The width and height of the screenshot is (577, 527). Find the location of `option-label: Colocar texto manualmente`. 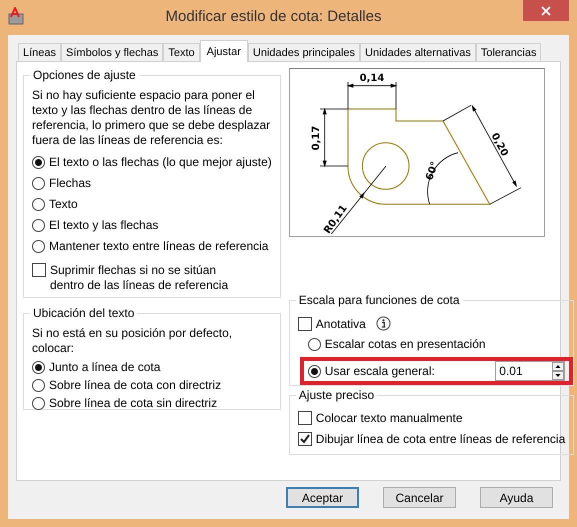

option-label: Colocar texto manualmente is located at coordinates (389, 418).